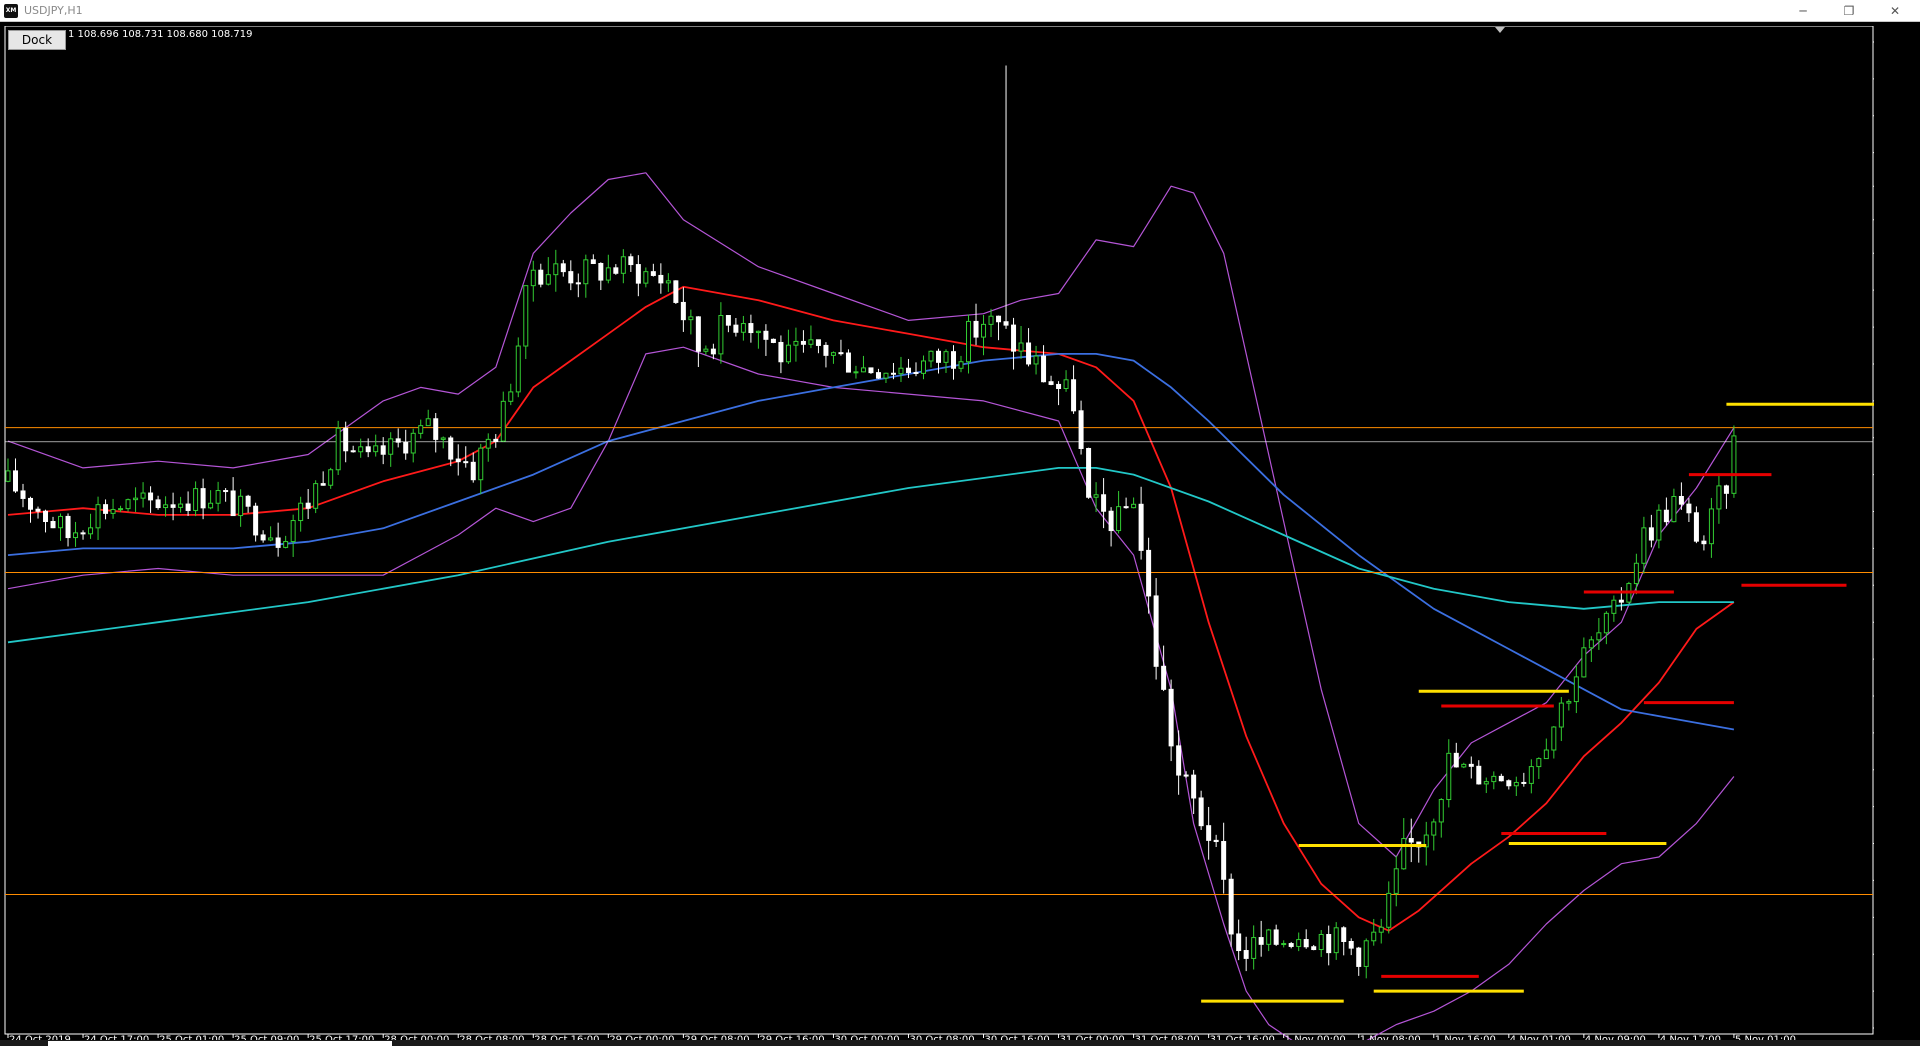  What do you see at coordinates (1849, 11) in the screenshot?
I see `restore-button: ❐` at bounding box center [1849, 11].